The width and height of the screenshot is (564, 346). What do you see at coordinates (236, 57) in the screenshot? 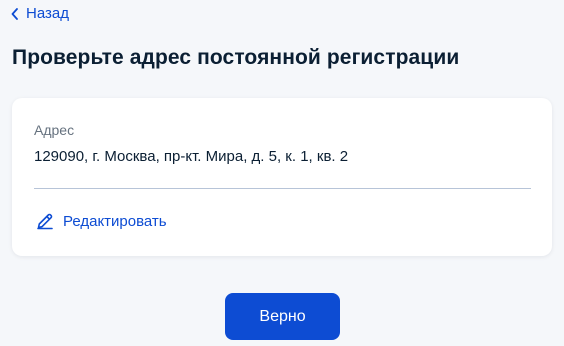
I see `page-title: Проверьте адрес постоянной регистрации` at bounding box center [236, 57].